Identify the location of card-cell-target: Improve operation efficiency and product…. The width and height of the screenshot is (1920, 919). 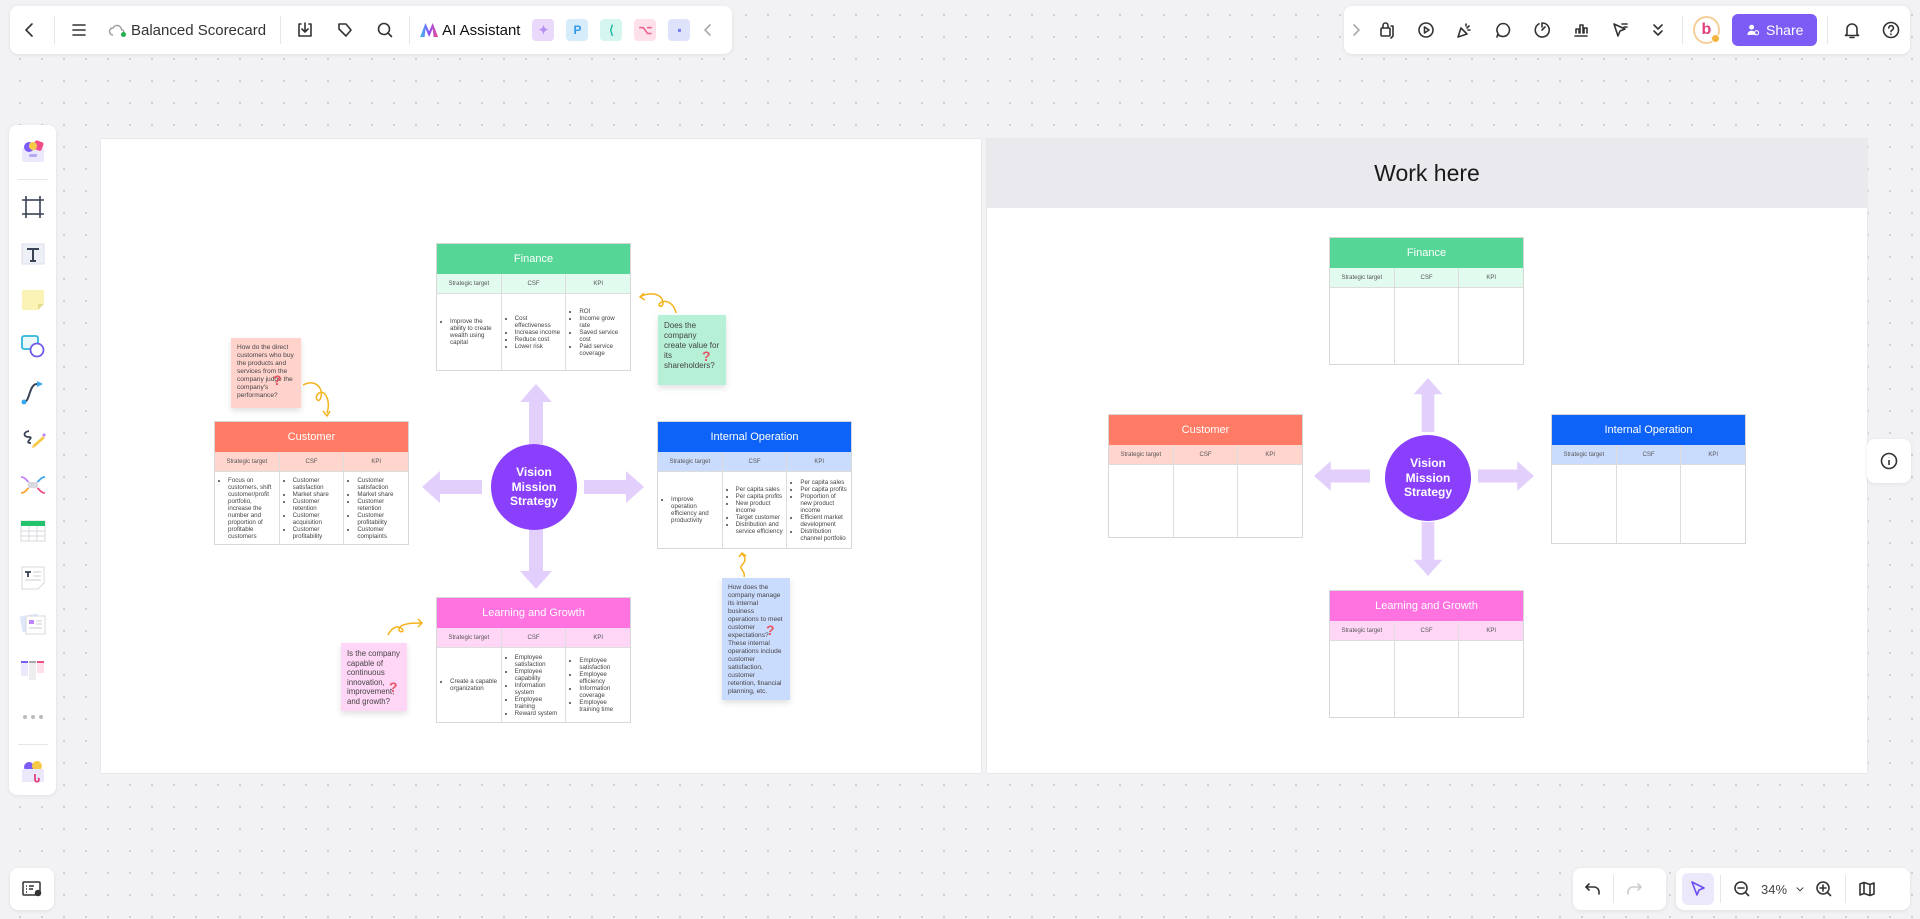
(690, 510).